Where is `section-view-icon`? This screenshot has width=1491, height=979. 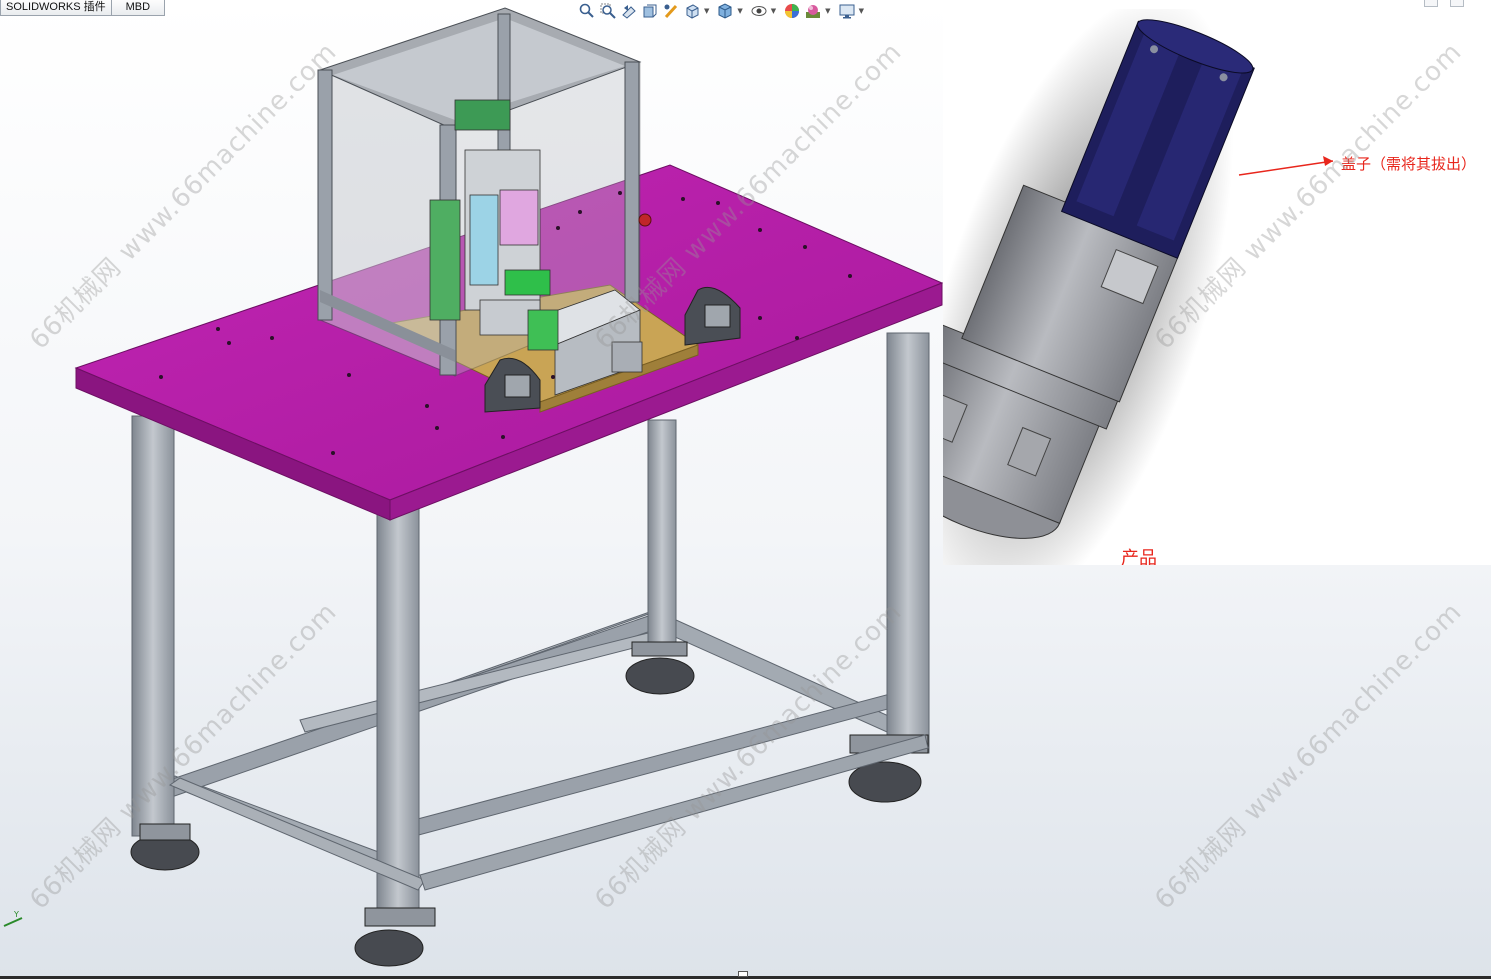
section-view-icon is located at coordinates (650, 11).